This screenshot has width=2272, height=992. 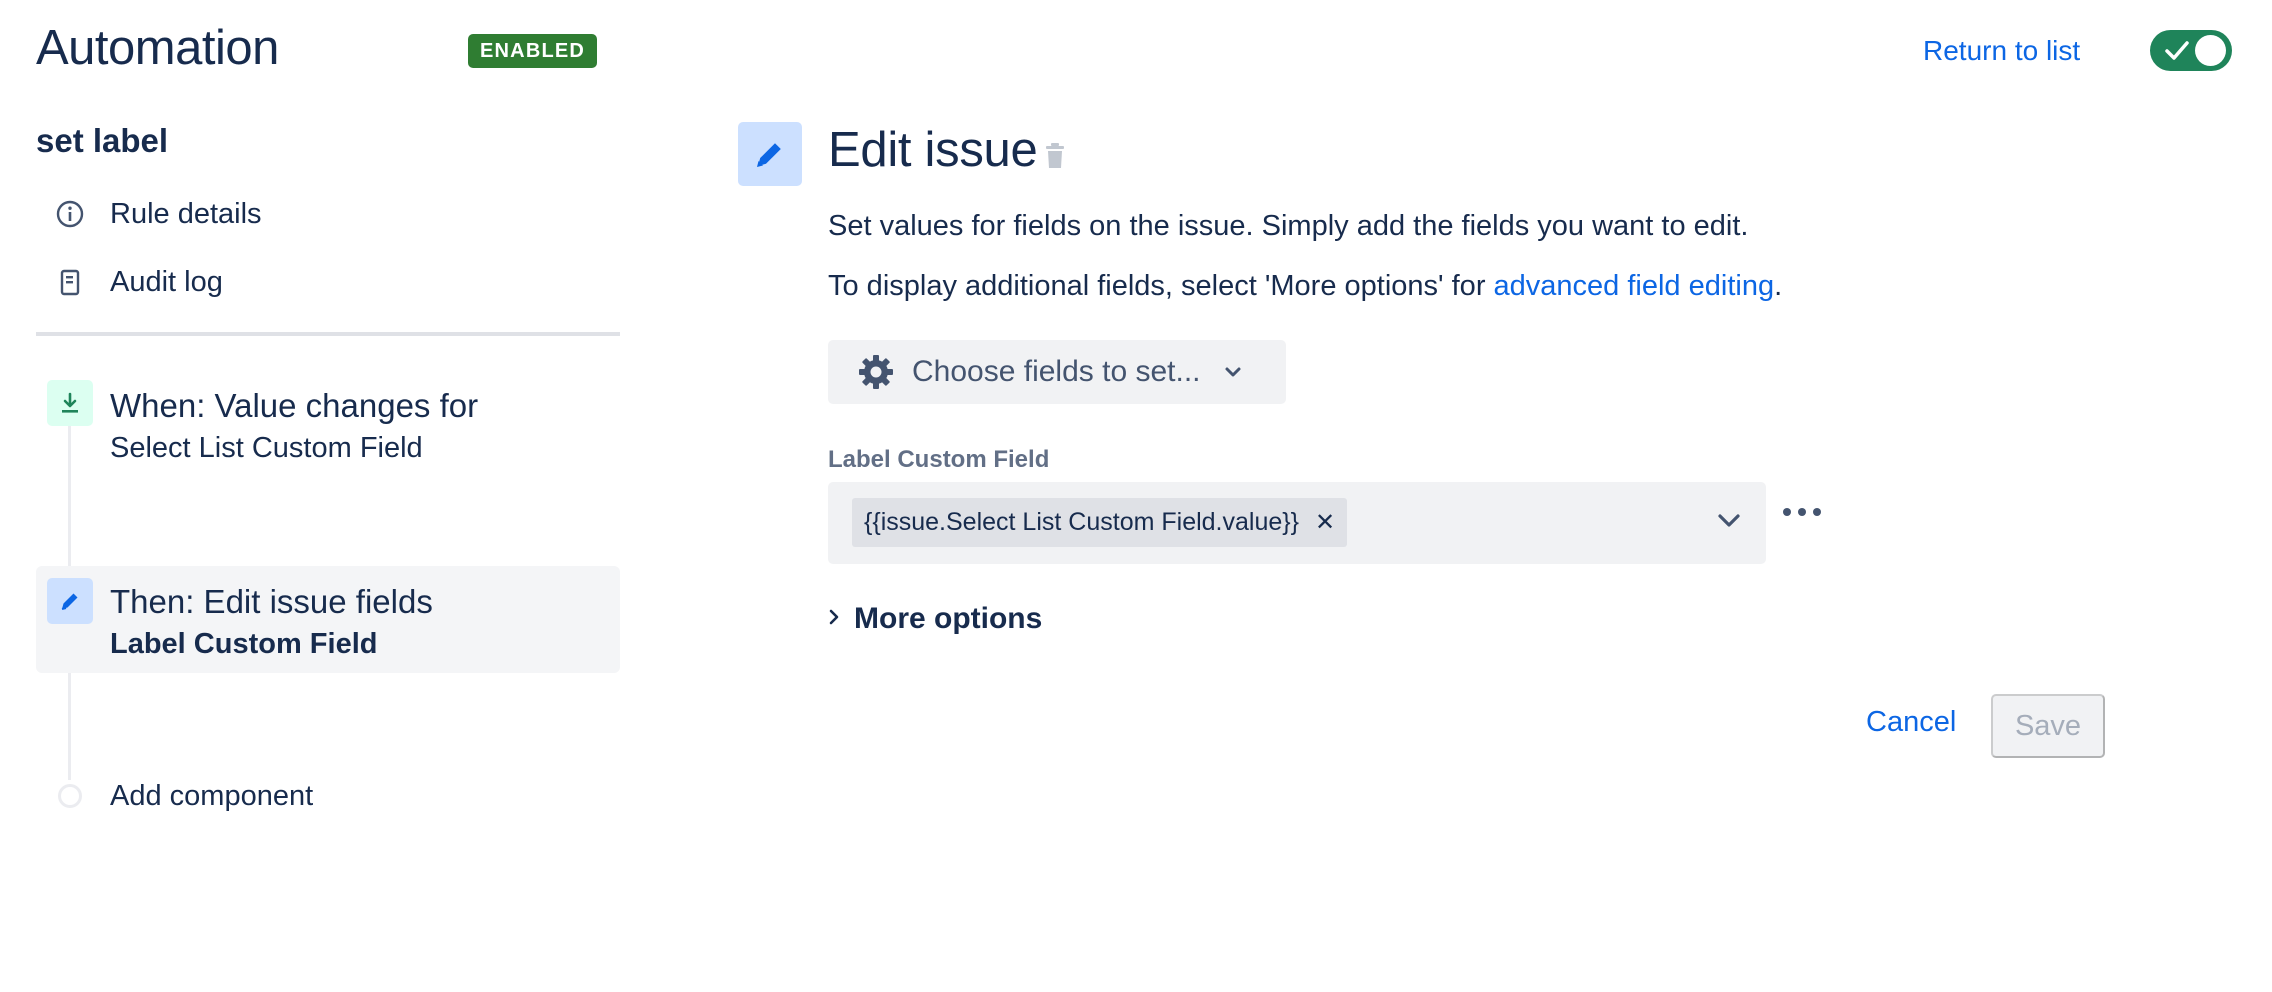 What do you see at coordinates (2210, 50) in the screenshot?
I see `toggle-knob` at bounding box center [2210, 50].